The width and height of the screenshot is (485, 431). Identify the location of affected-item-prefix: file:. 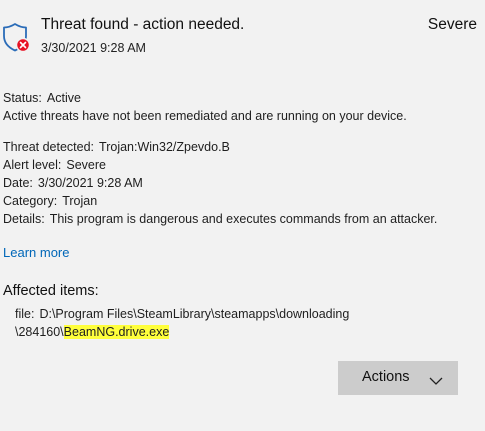
(25, 314).